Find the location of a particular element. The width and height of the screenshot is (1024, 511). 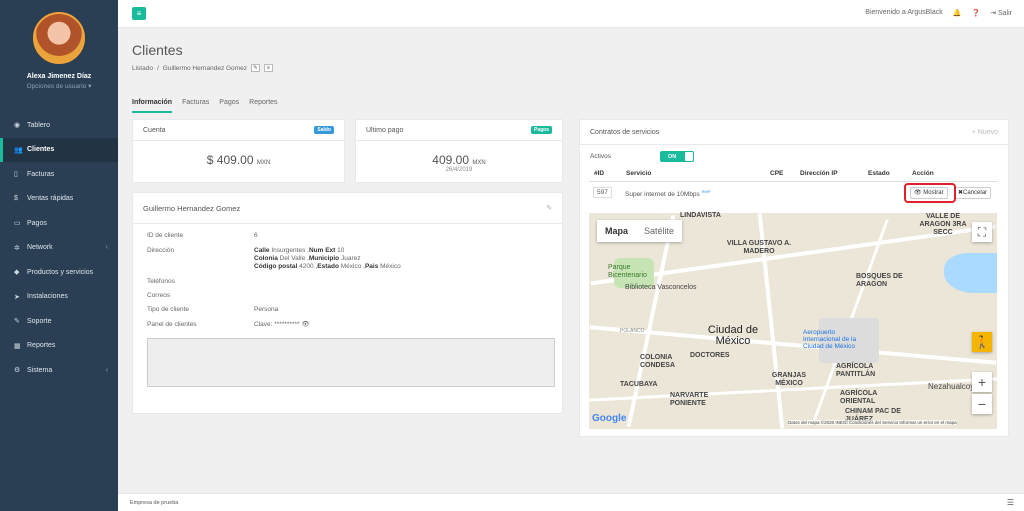

map-label: AGRÍCOLA PANTITLÁN is located at coordinates (856, 370).